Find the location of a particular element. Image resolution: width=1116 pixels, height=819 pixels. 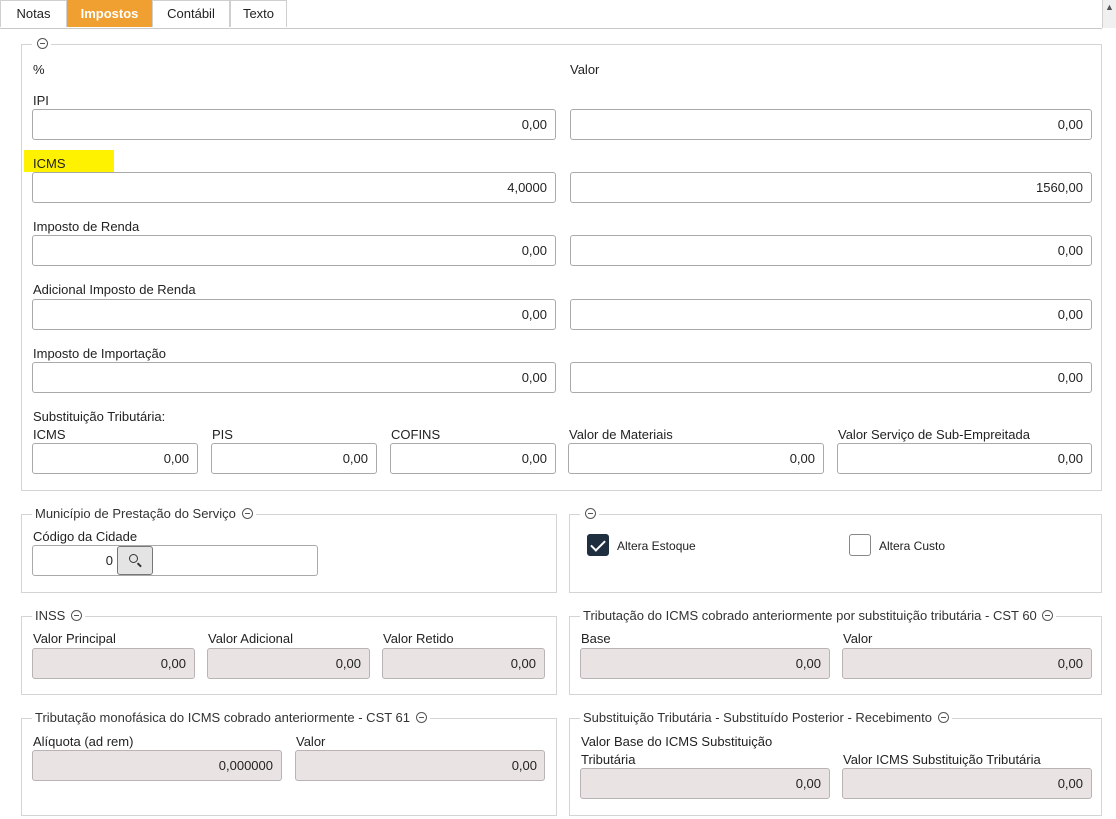

inss-legend: INSS is located at coordinates (58, 616).